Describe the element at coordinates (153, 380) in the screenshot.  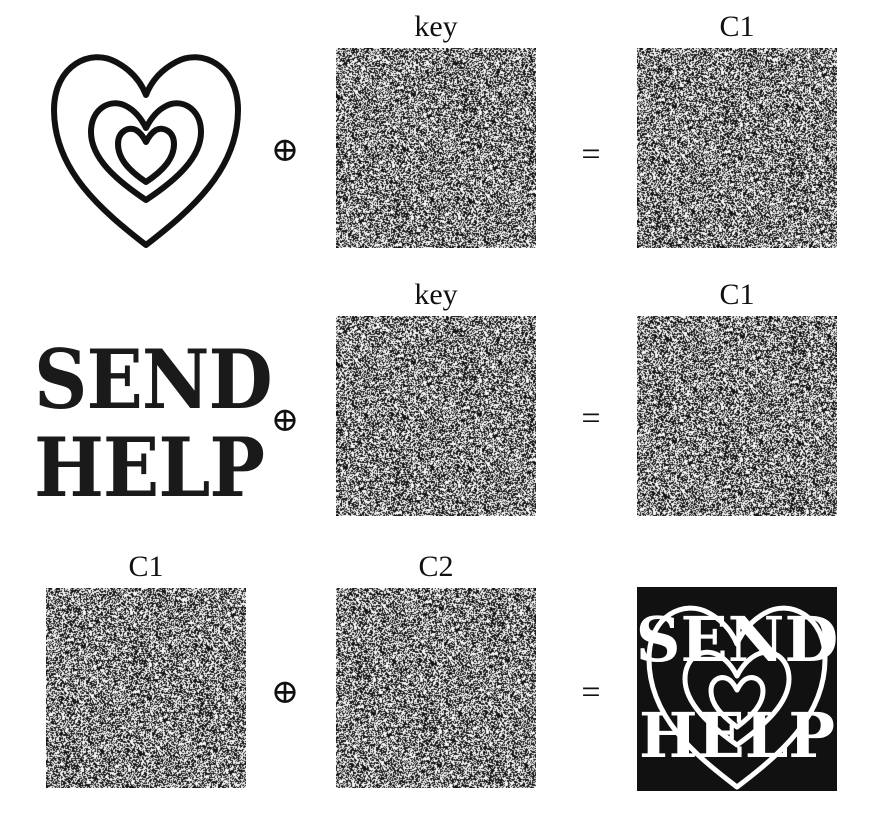
I see `plaintext-line-send: SEND` at that location.